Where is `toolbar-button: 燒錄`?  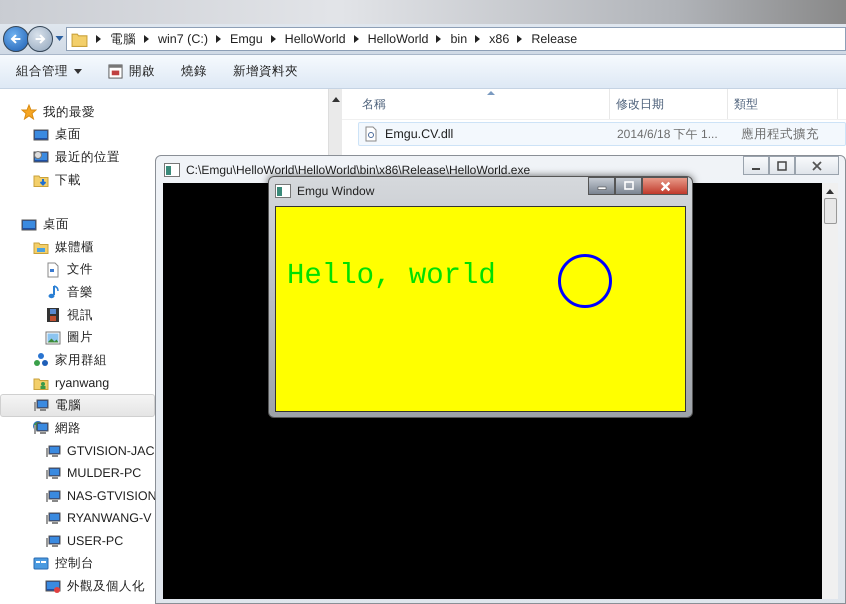 toolbar-button: 燒錄 is located at coordinates (194, 71).